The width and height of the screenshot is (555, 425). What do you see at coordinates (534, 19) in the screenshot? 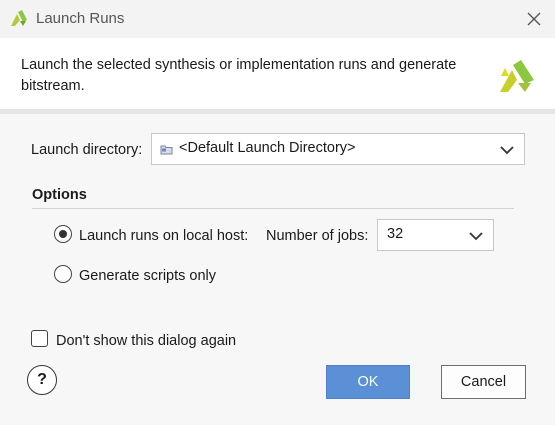
I see `close-icon` at bounding box center [534, 19].